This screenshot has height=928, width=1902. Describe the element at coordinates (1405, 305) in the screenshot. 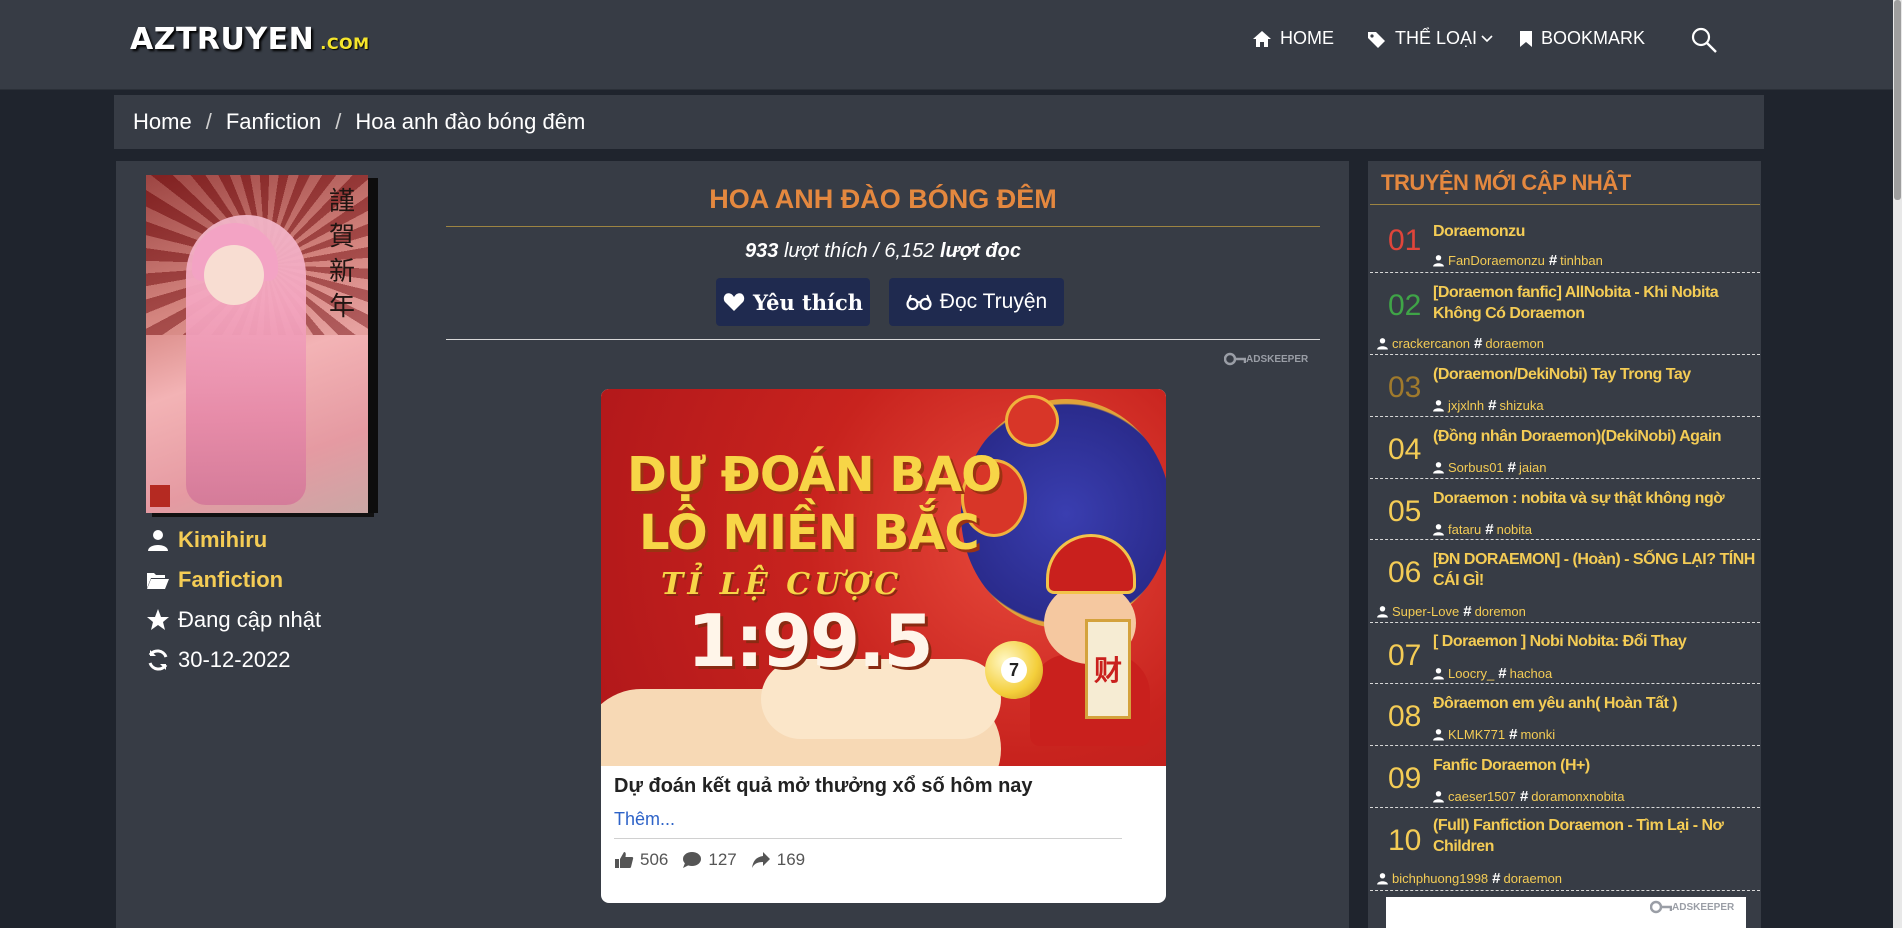

I see `rank-number: 02` at that location.